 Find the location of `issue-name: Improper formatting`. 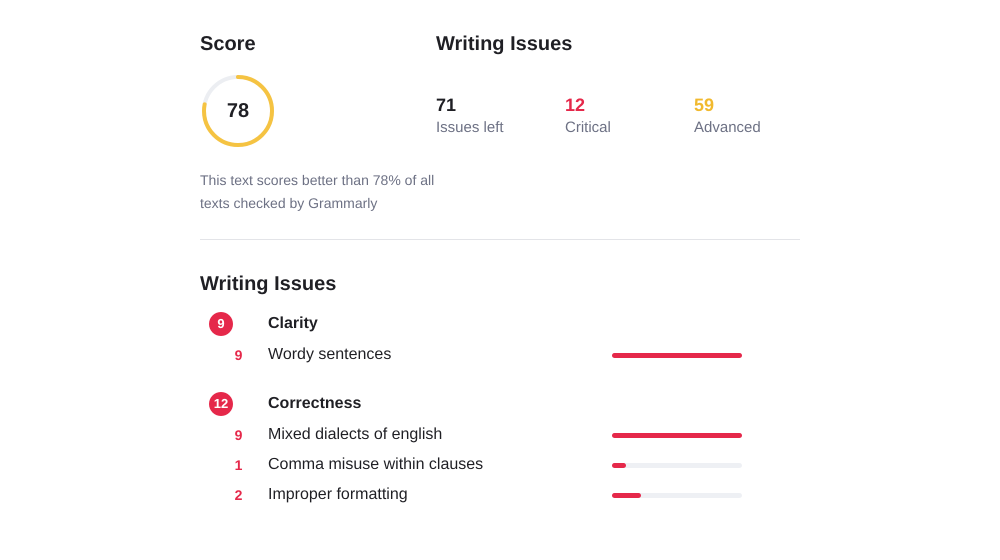

issue-name: Improper formatting is located at coordinates (338, 495).